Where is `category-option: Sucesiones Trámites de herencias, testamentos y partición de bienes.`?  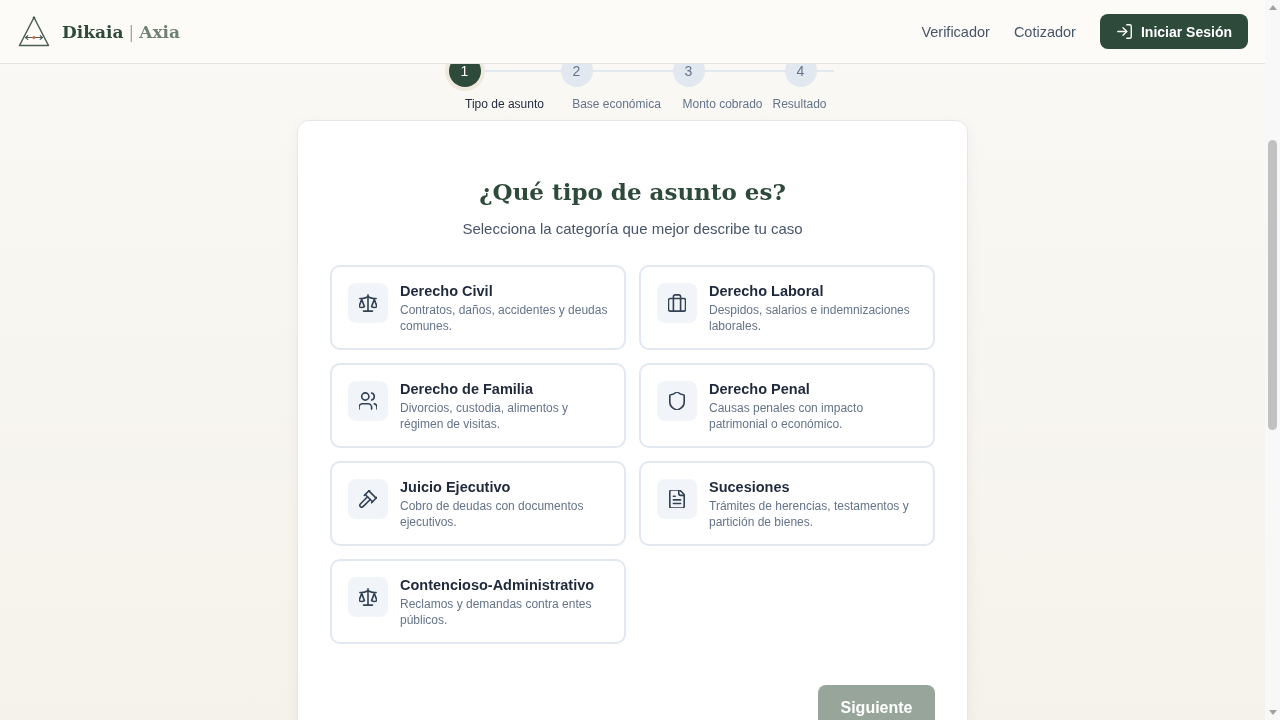 category-option: Sucesiones Trámites de herencias, testamentos y partición de bienes. is located at coordinates (787, 503).